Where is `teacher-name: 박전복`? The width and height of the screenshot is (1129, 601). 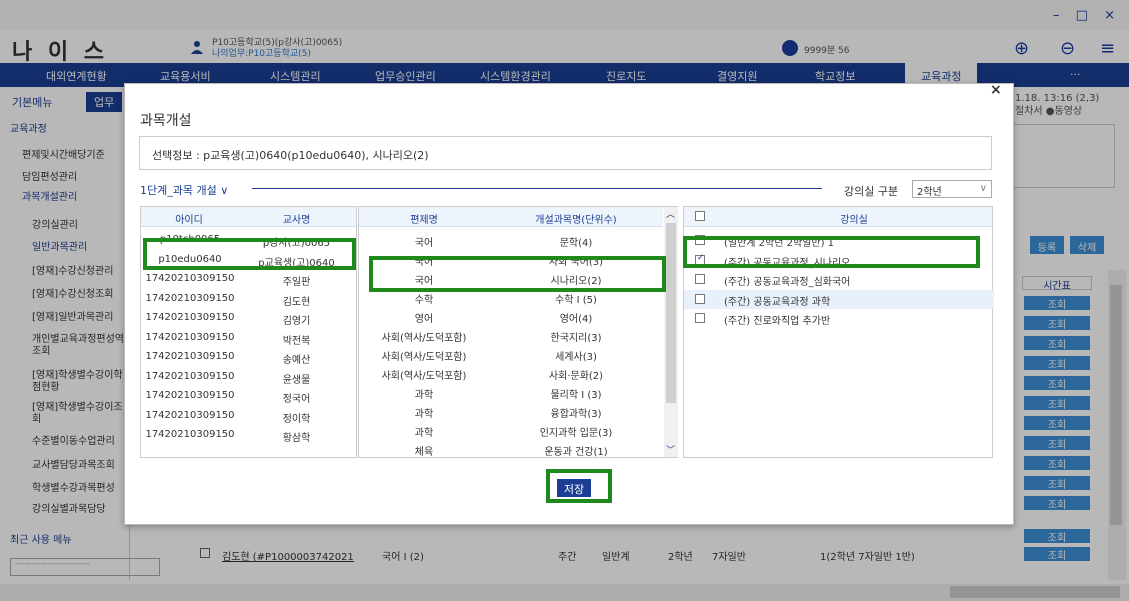 teacher-name: 박전복 is located at coordinates (296, 341).